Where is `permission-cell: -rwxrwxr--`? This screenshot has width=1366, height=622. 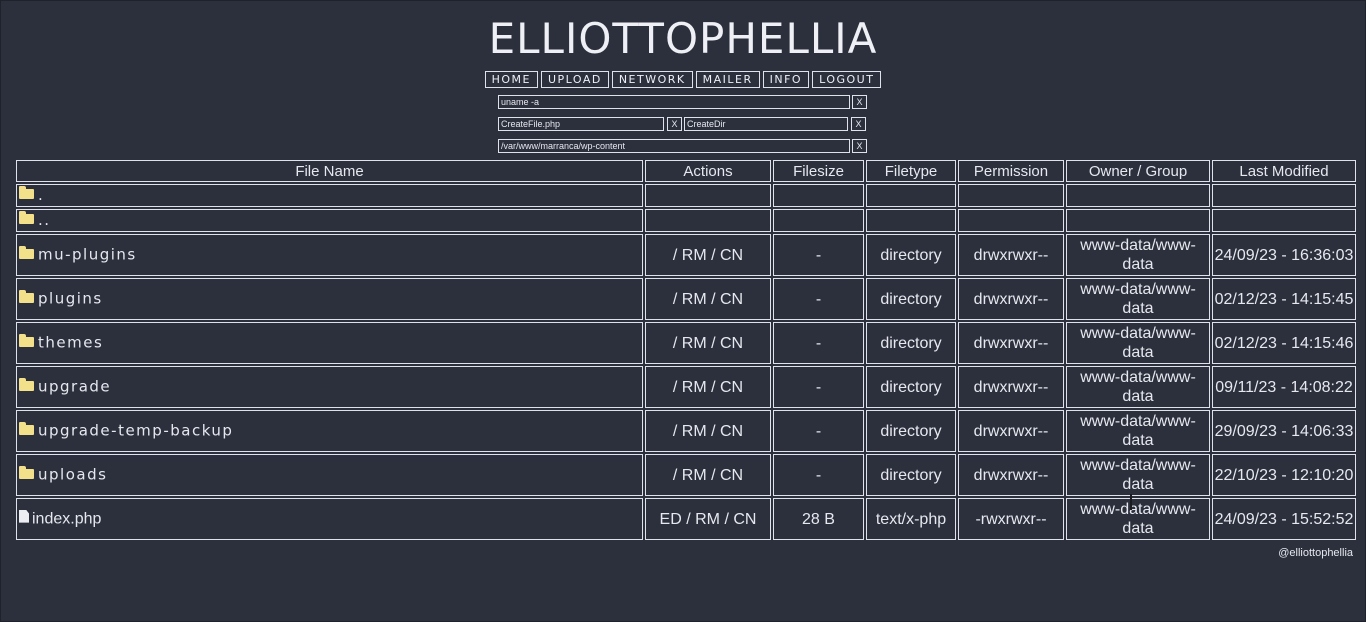 permission-cell: -rwxrwxr-- is located at coordinates (1011, 519).